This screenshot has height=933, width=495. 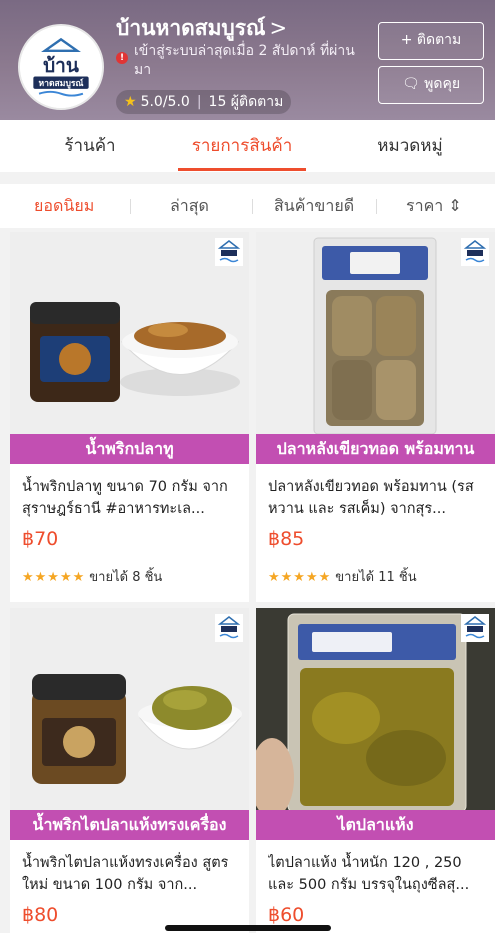 I want to click on rating-stars: ★★★★★ ขายได้ 8 ชิ้น, so click(x=92, y=576).